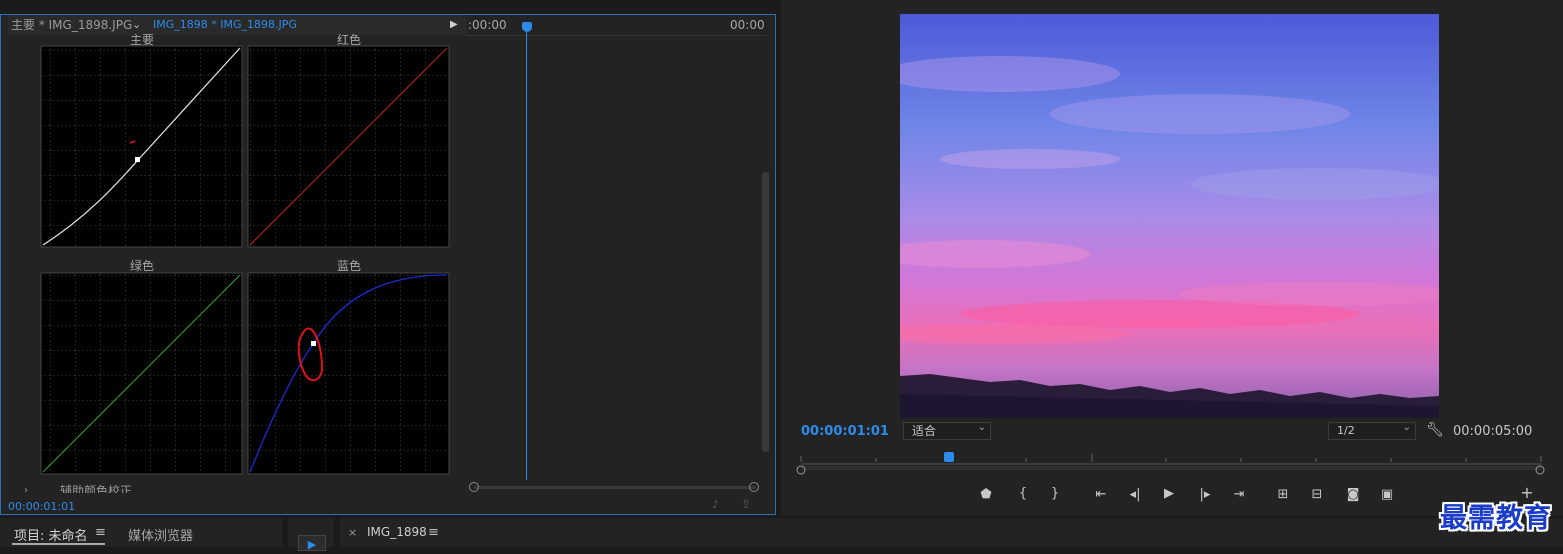 The height and width of the screenshot is (554, 1563). I want to click on comparison-view-icon: ▣, so click(1387, 495).